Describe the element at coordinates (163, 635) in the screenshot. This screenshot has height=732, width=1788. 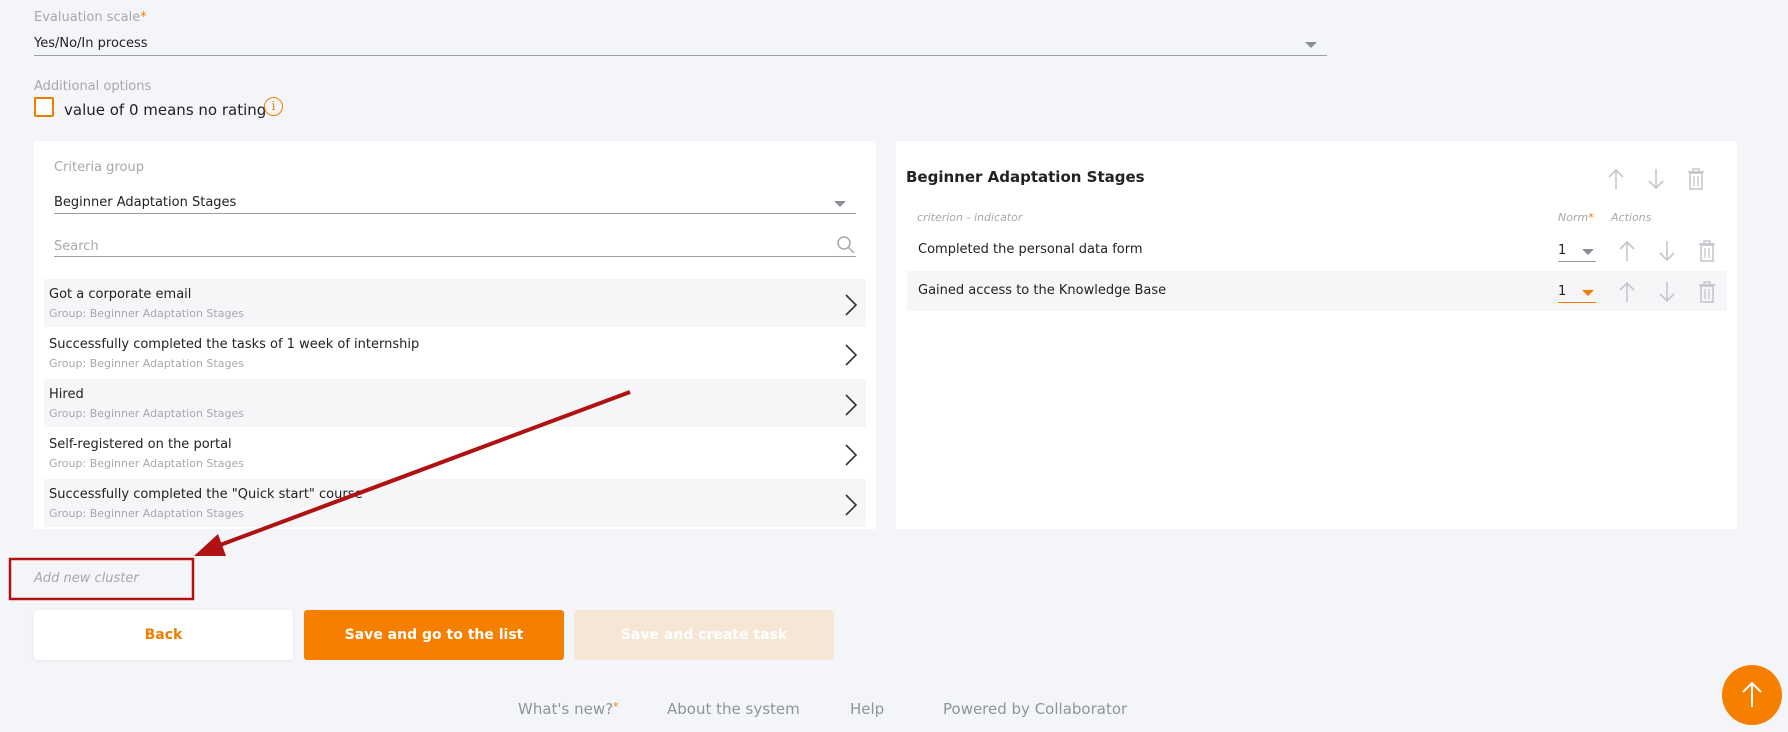
I see `back-button: Back` at that location.